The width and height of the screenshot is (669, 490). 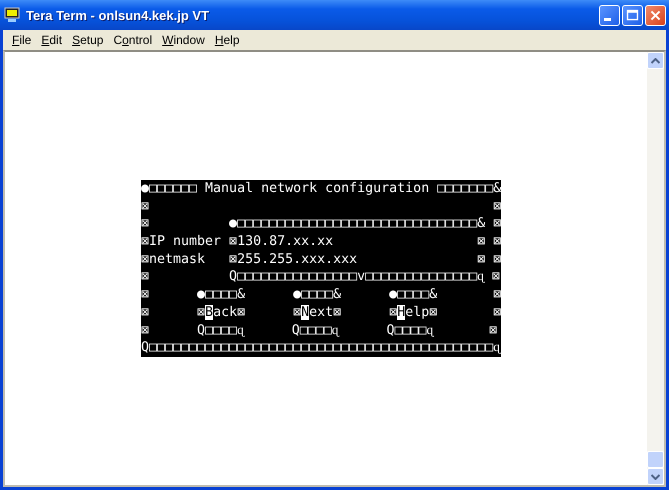 I want to click on menu-item: File, so click(x=21, y=40).